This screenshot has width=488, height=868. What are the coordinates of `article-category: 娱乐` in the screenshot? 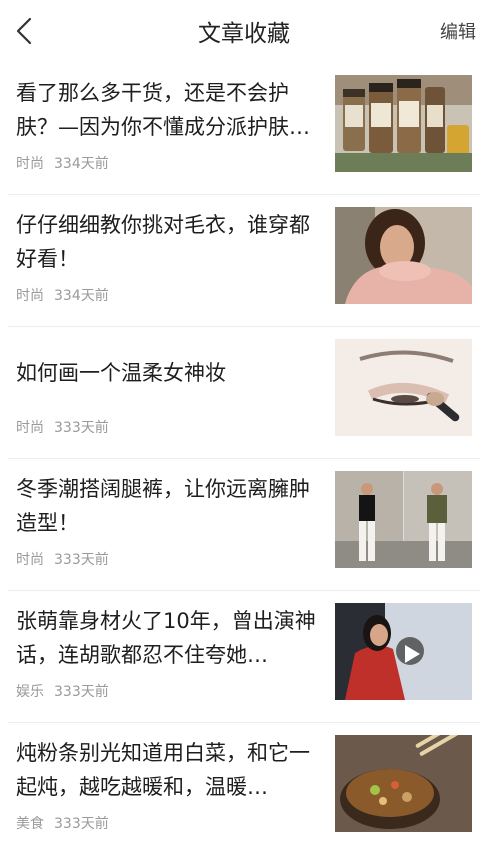 It's located at (30, 692).